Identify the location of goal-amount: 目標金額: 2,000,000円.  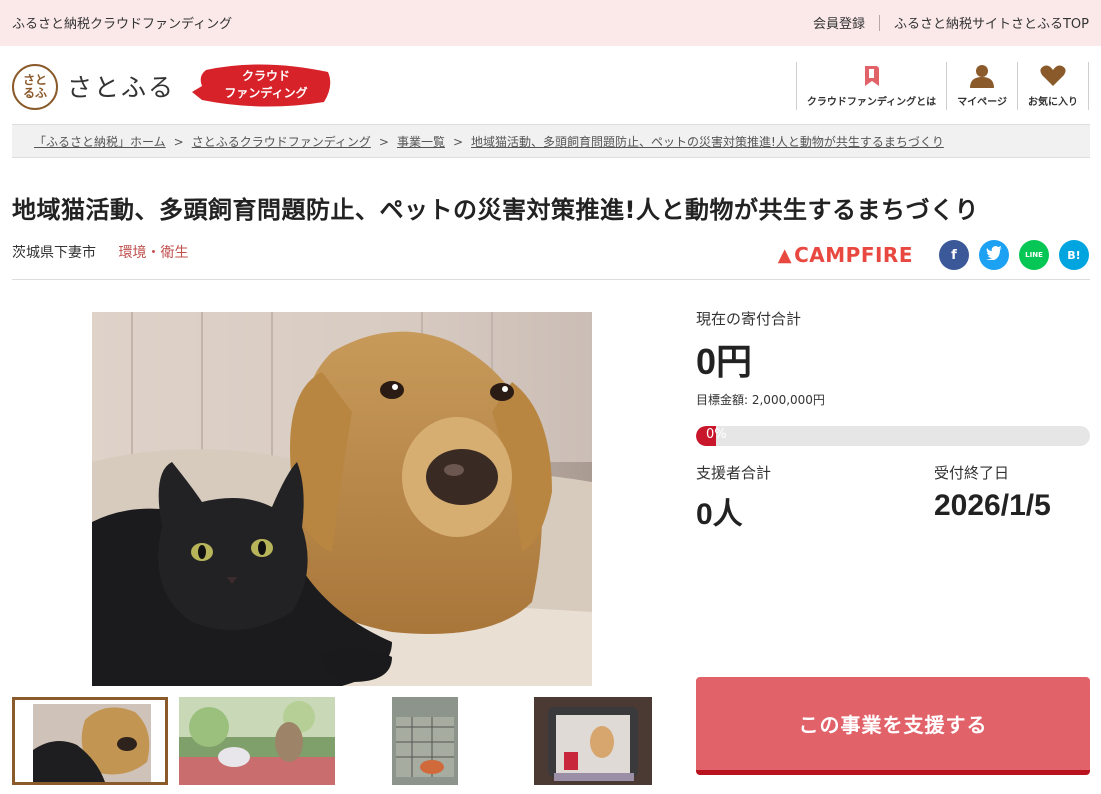
(760, 400).